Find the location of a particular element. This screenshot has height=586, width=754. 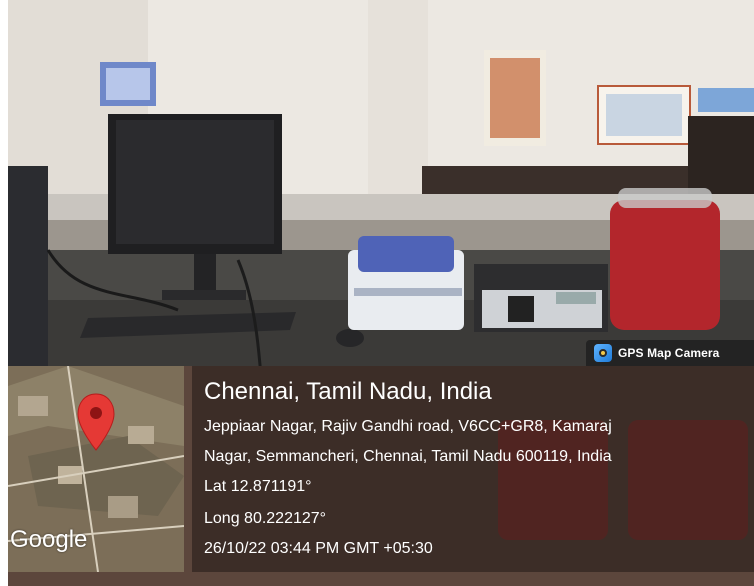

location-title: Chennai, Tamil Nadu, India is located at coordinates (348, 391).